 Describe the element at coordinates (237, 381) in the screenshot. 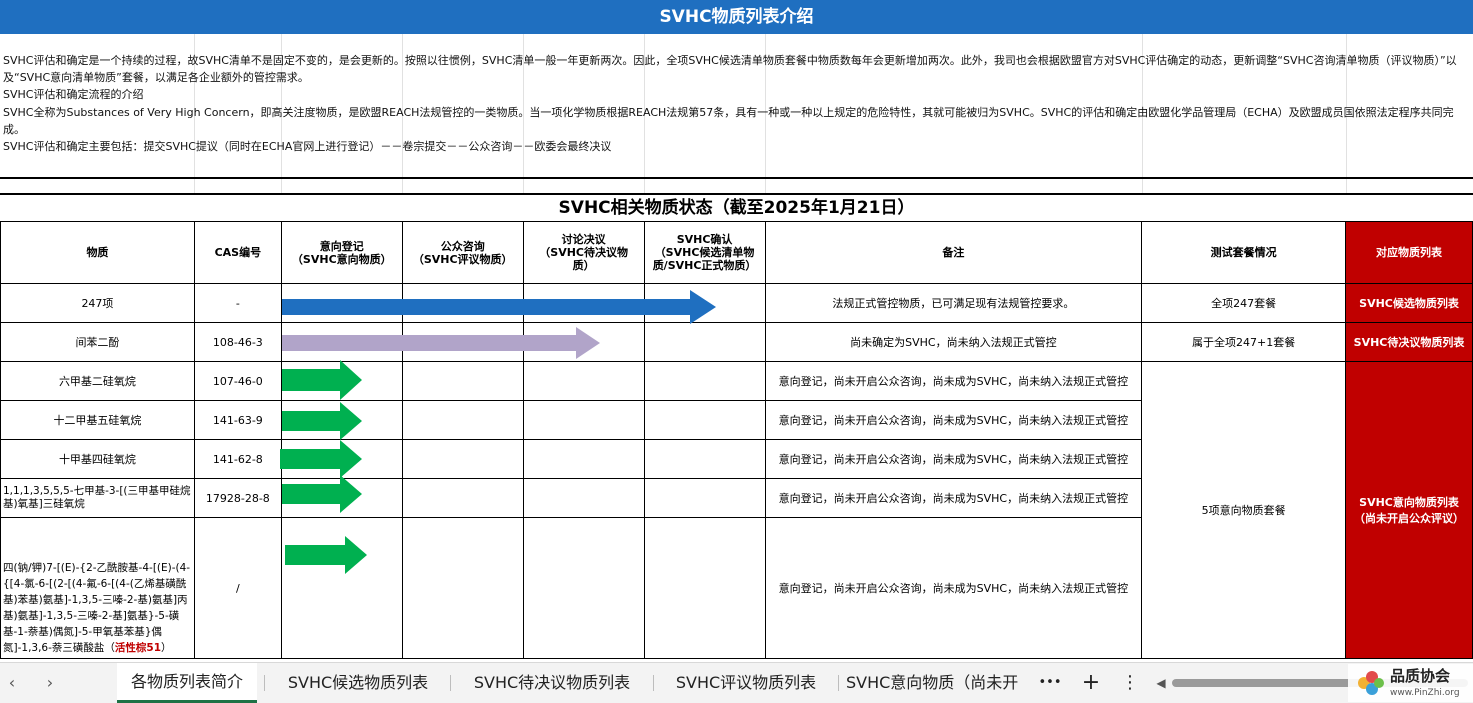

I see `cell-cas: 107-46-0` at that location.